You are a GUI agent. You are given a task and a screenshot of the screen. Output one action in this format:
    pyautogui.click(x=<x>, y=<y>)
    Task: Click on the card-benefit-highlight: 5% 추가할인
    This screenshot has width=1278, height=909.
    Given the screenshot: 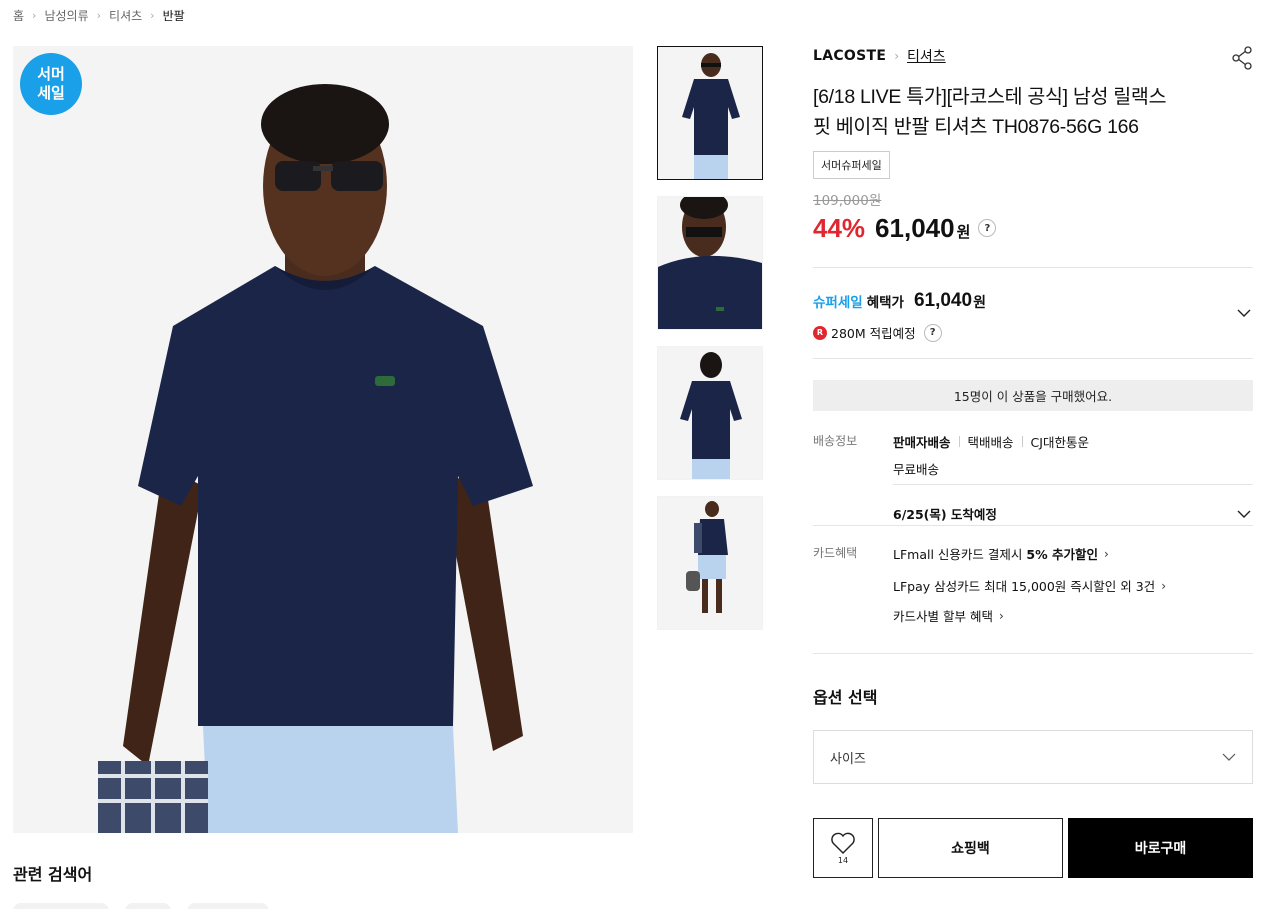 What is the action you would take?
    pyautogui.click(x=1062, y=554)
    